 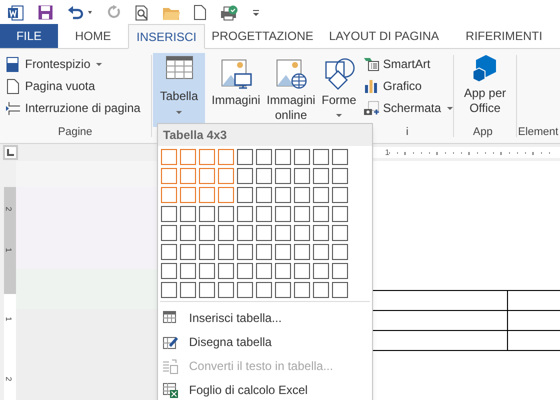 What do you see at coordinates (29, 36) in the screenshot?
I see `file-tab: FILE` at bounding box center [29, 36].